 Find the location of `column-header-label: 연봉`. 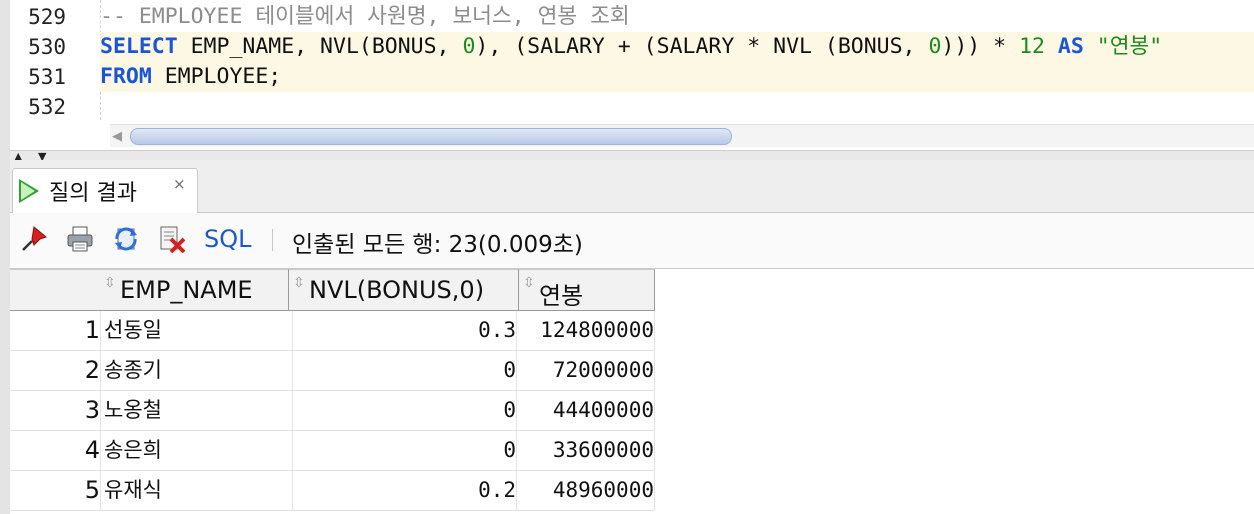

column-header-label: 연봉 is located at coordinates (561, 296).